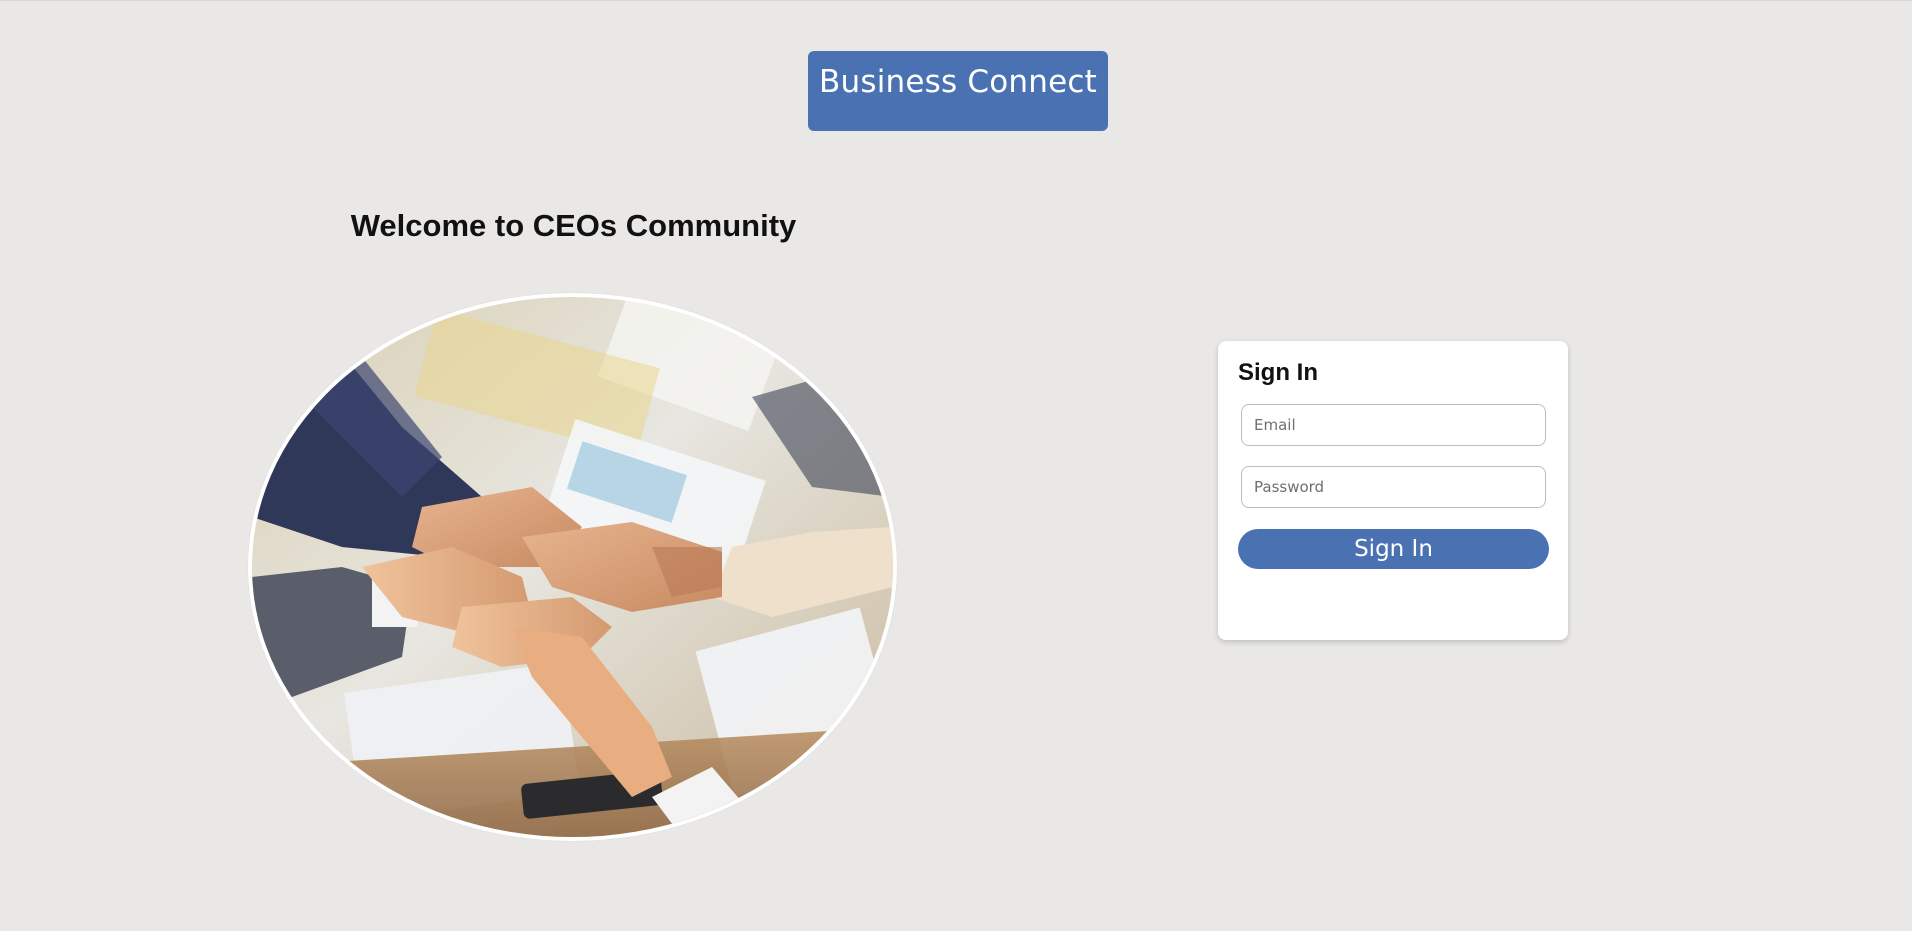 The height and width of the screenshot is (931, 1912). I want to click on email-input, so click(1393, 425).